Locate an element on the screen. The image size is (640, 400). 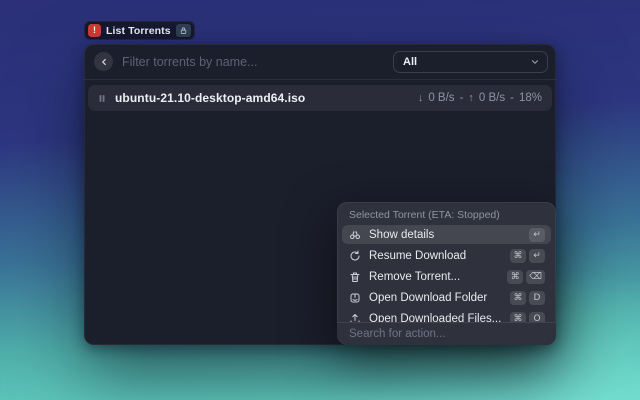
chevron-down-icon is located at coordinates (535, 61).